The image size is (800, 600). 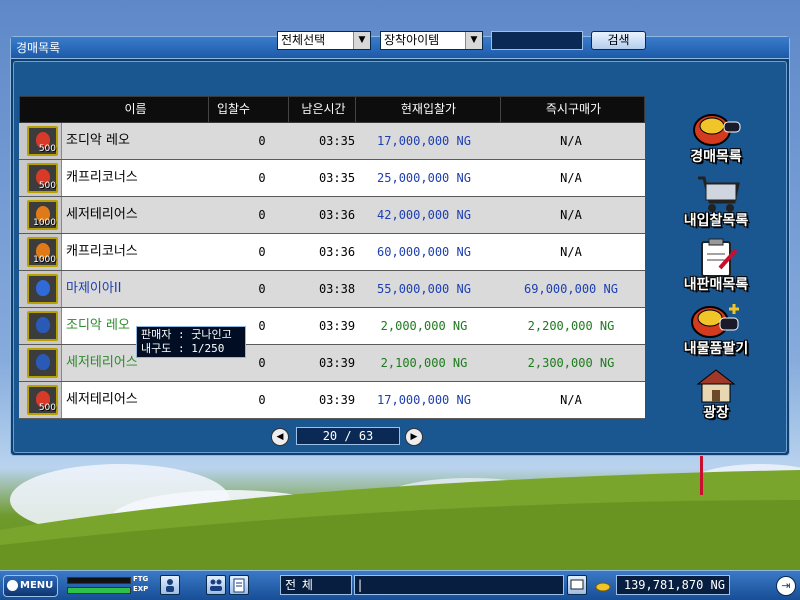 What do you see at coordinates (716, 285) in the screenshot?
I see `side-menu-label: 내판매목록` at bounding box center [716, 285].